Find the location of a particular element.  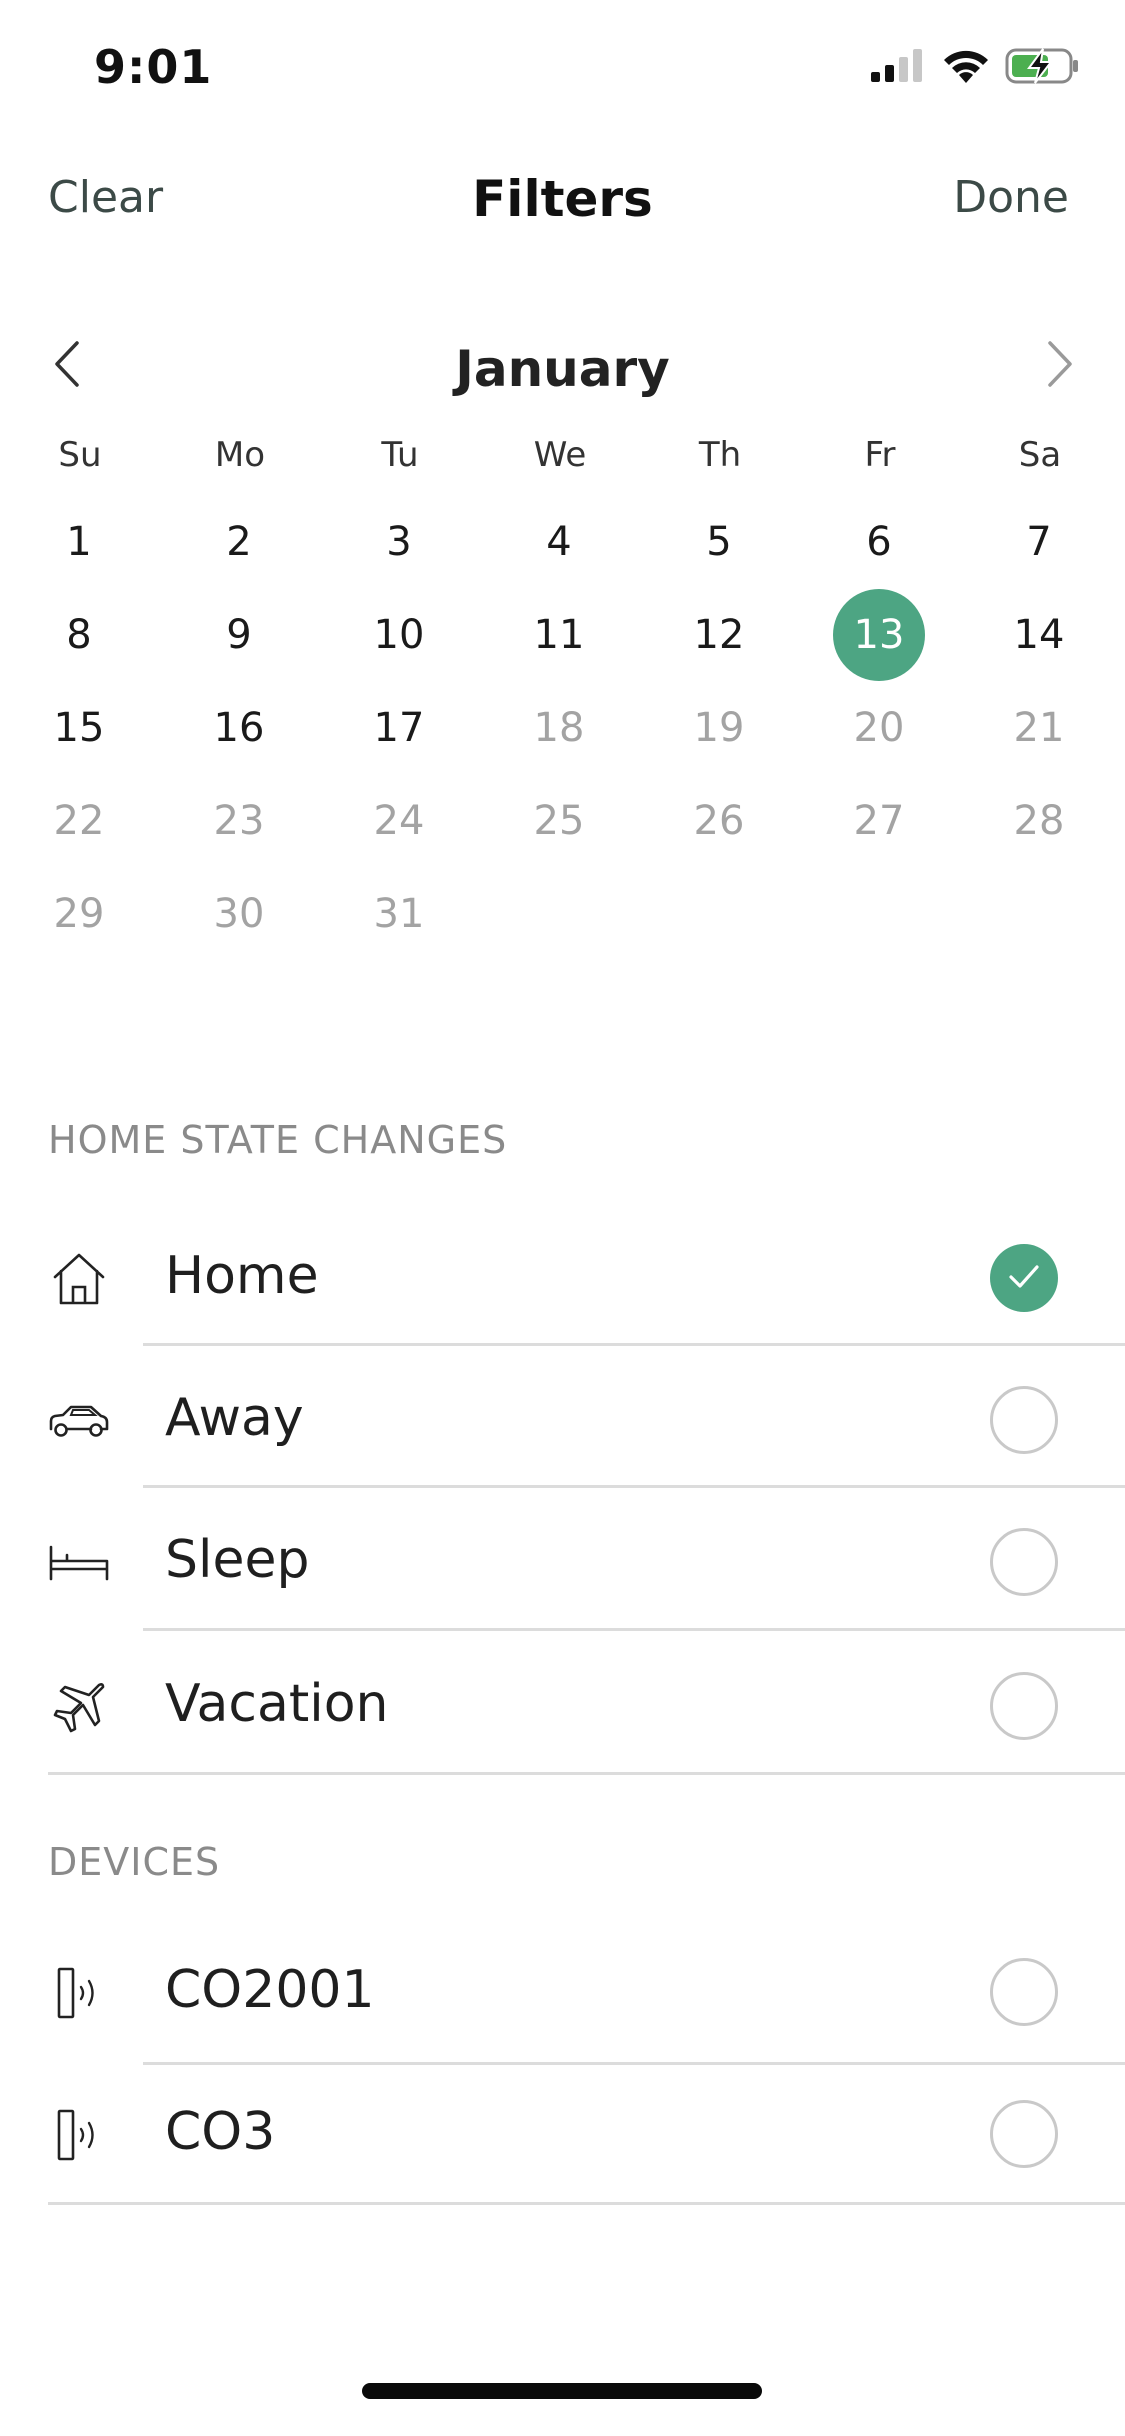

calendar-day: 23 is located at coordinates (239, 821).